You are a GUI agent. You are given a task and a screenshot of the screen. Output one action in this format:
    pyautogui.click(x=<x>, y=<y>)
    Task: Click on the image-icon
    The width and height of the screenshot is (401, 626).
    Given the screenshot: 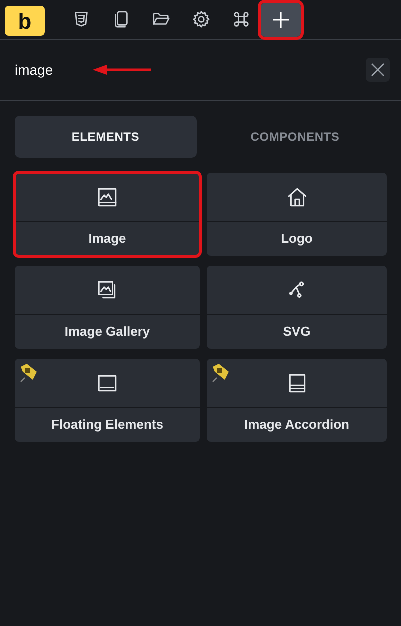 What is the action you would take?
    pyautogui.click(x=107, y=197)
    